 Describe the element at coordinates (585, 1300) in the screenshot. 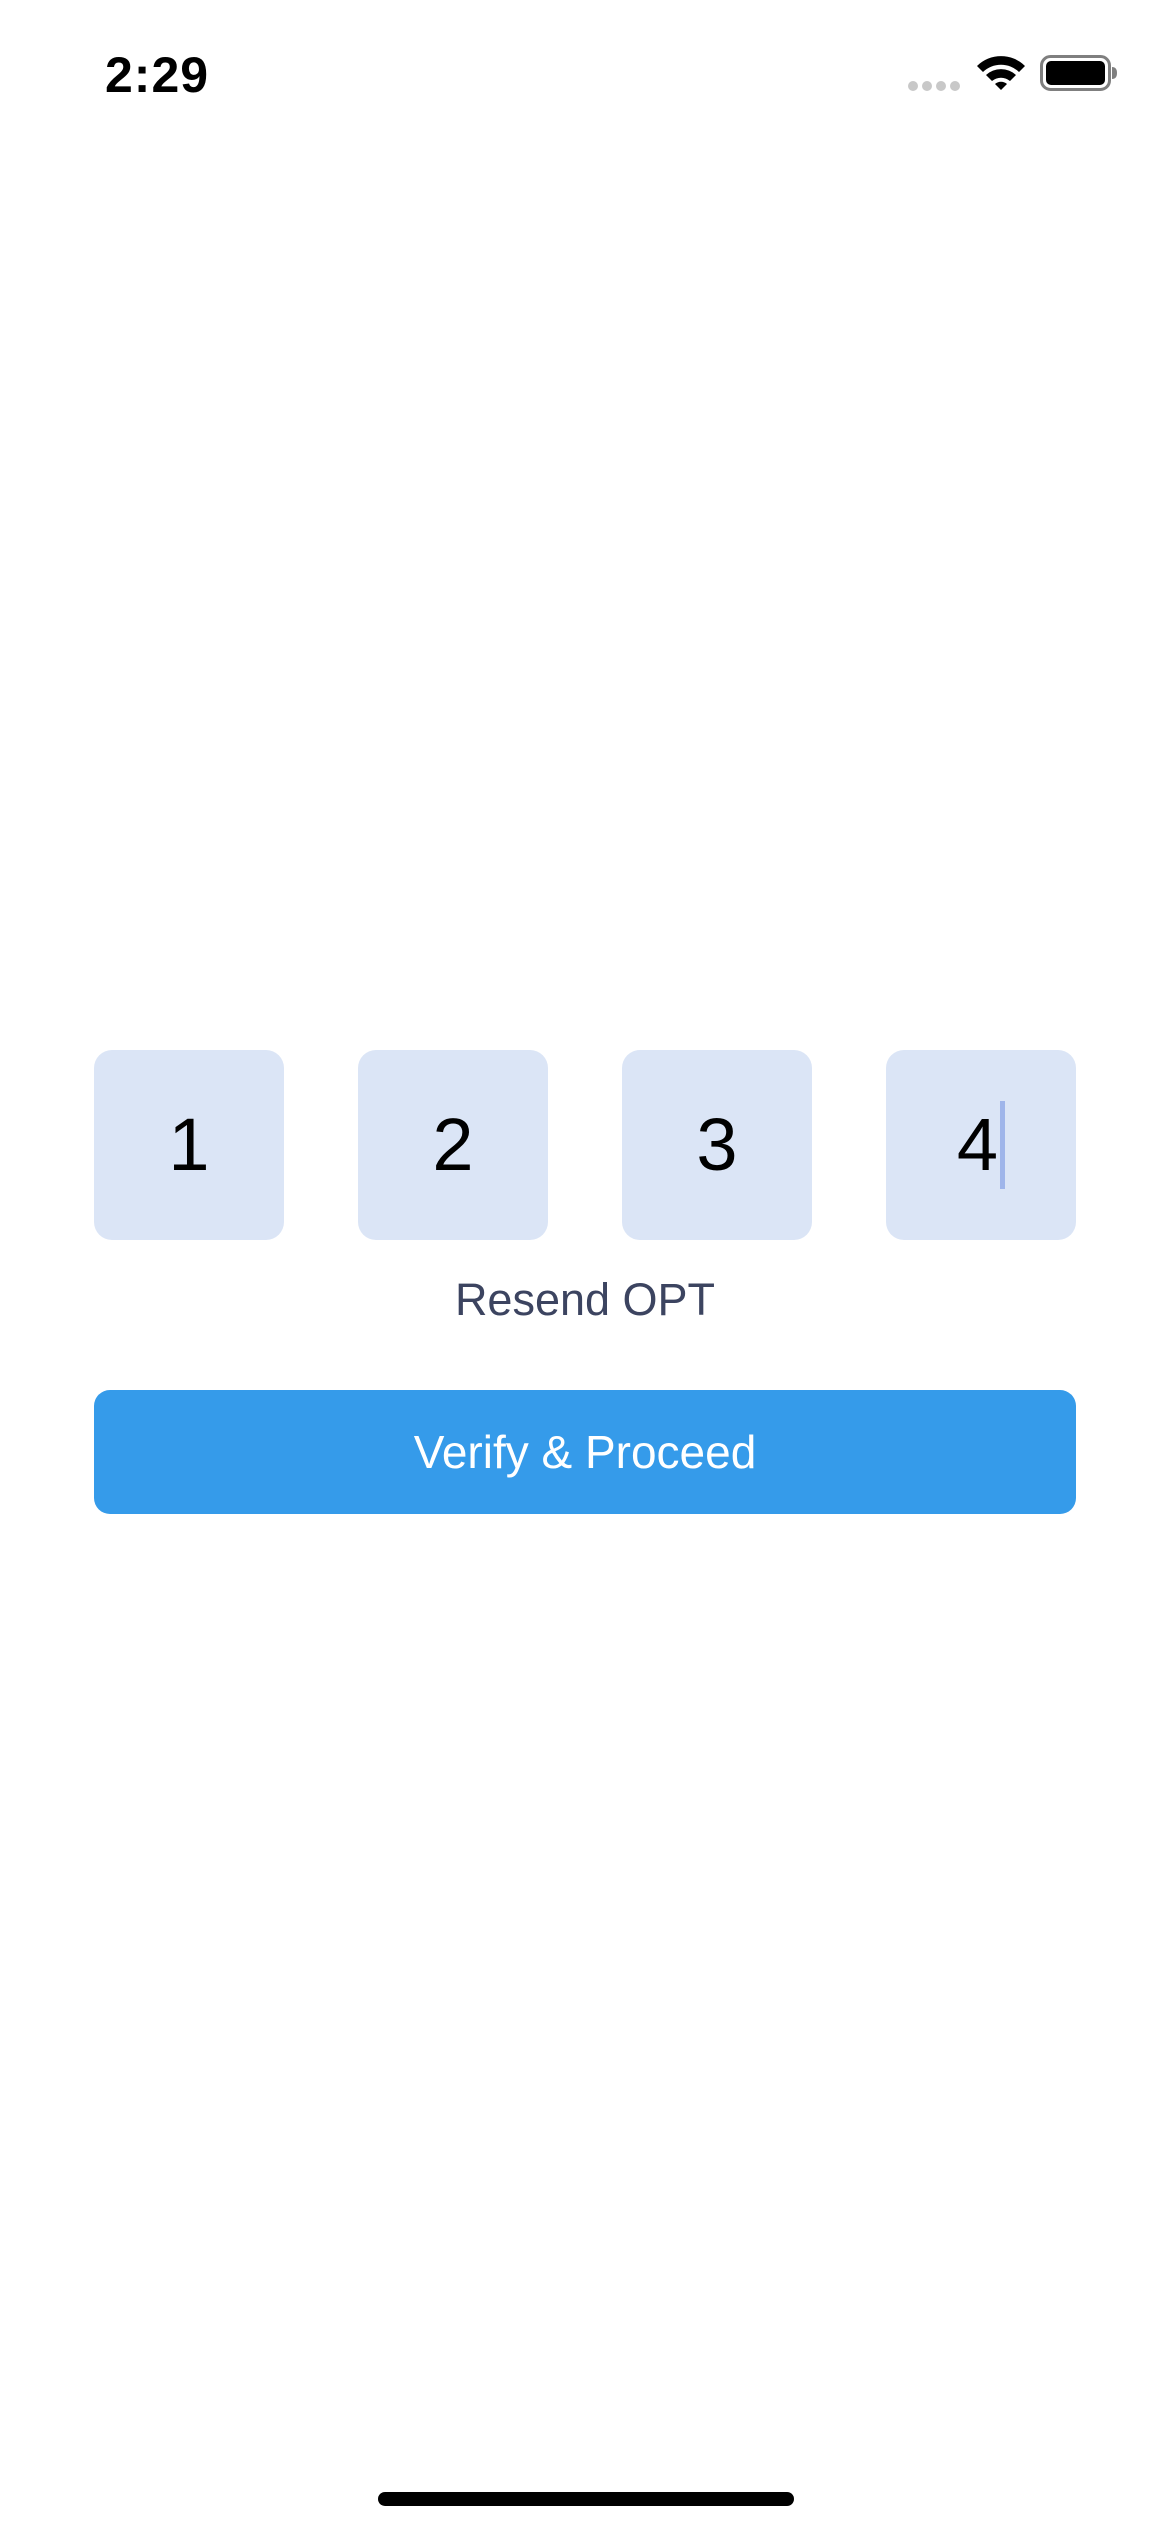

I see `resend-otp-link: Resend OPT` at that location.